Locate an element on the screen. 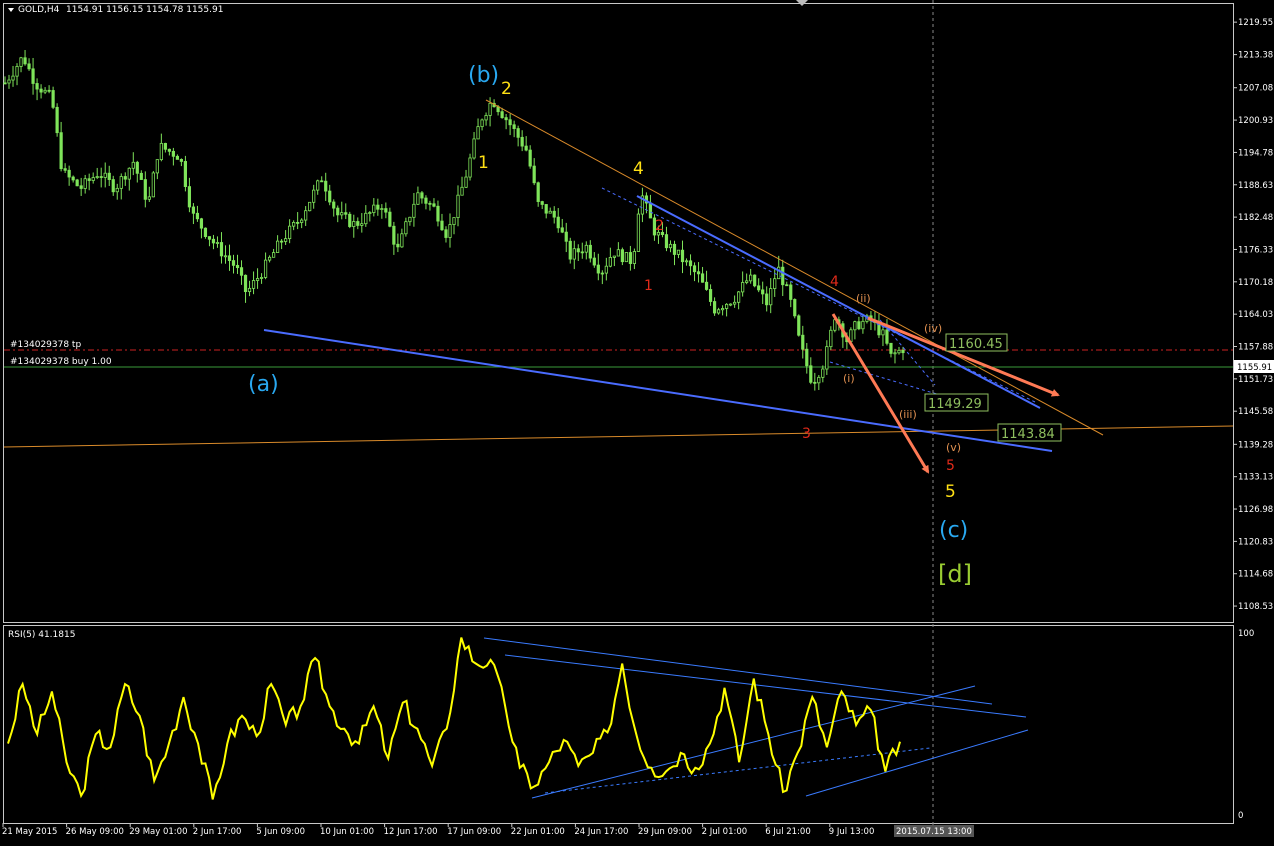 The width and height of the screenshot is (1274, 846). price-tick-label: 1133.13 is located at coordinates (1255, 478).